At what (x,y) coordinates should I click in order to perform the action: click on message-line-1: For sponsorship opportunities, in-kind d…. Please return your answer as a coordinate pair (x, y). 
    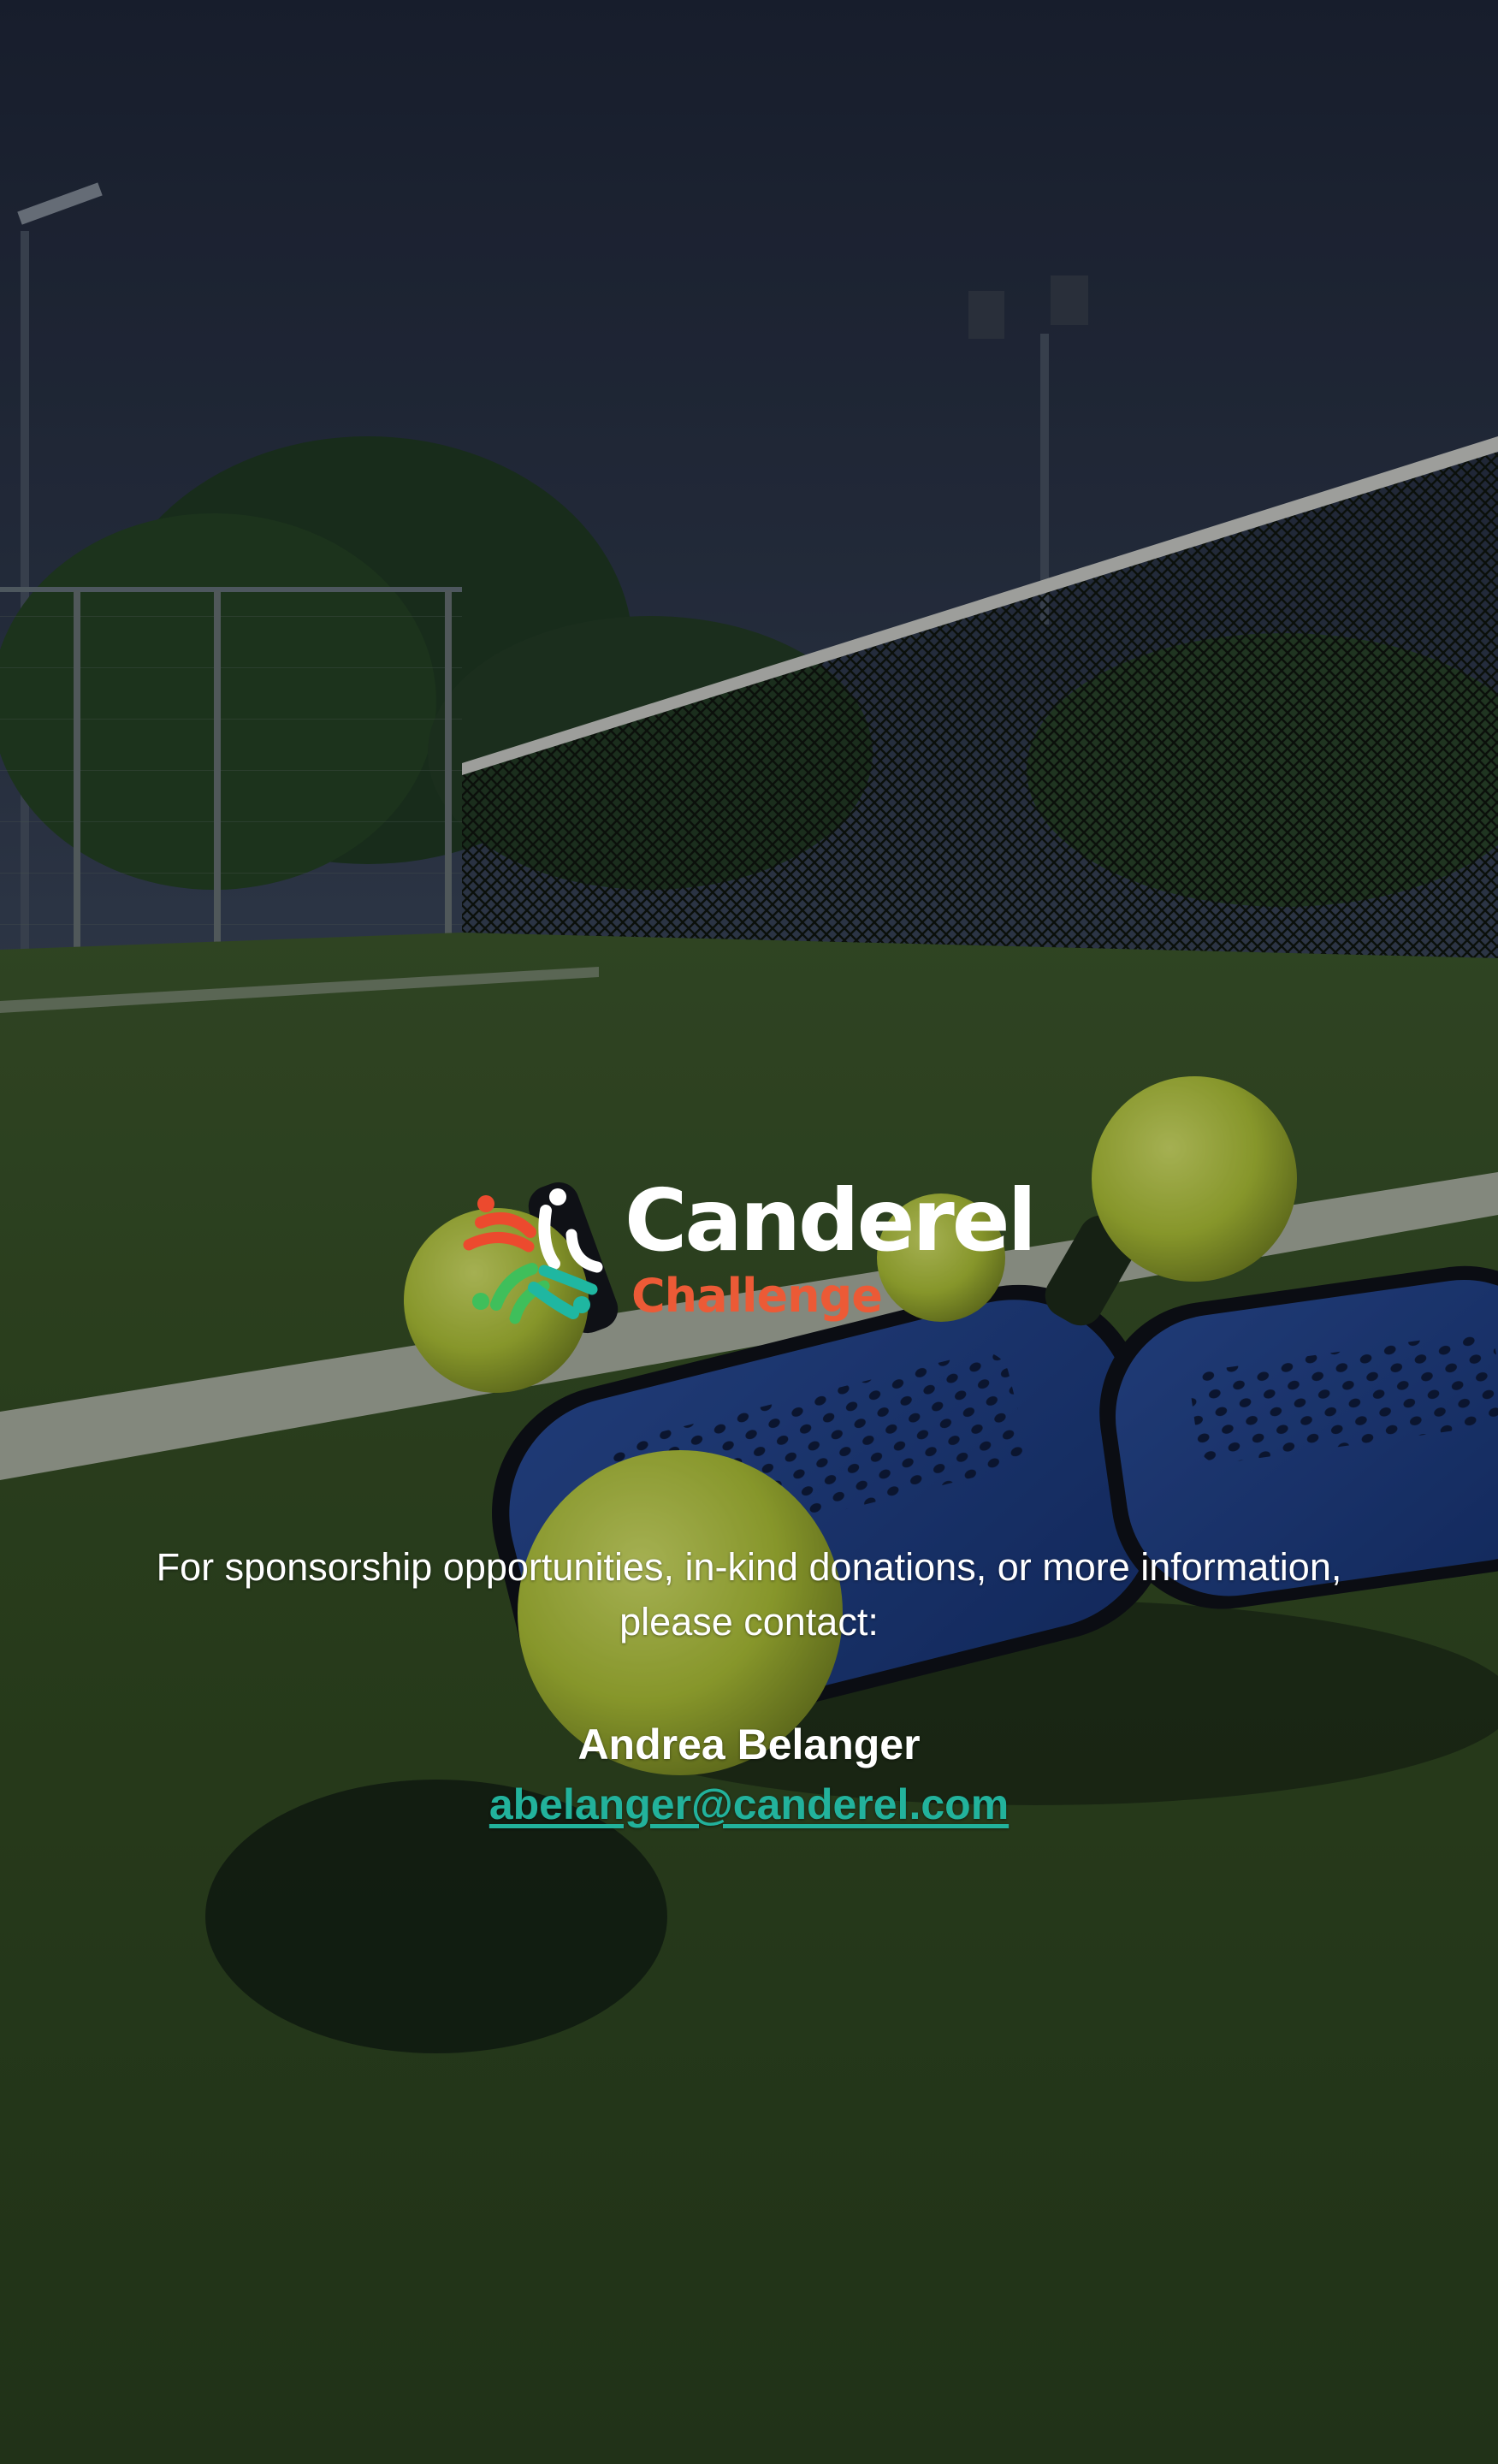
    Looking at the image, I should click on (749, 1567).